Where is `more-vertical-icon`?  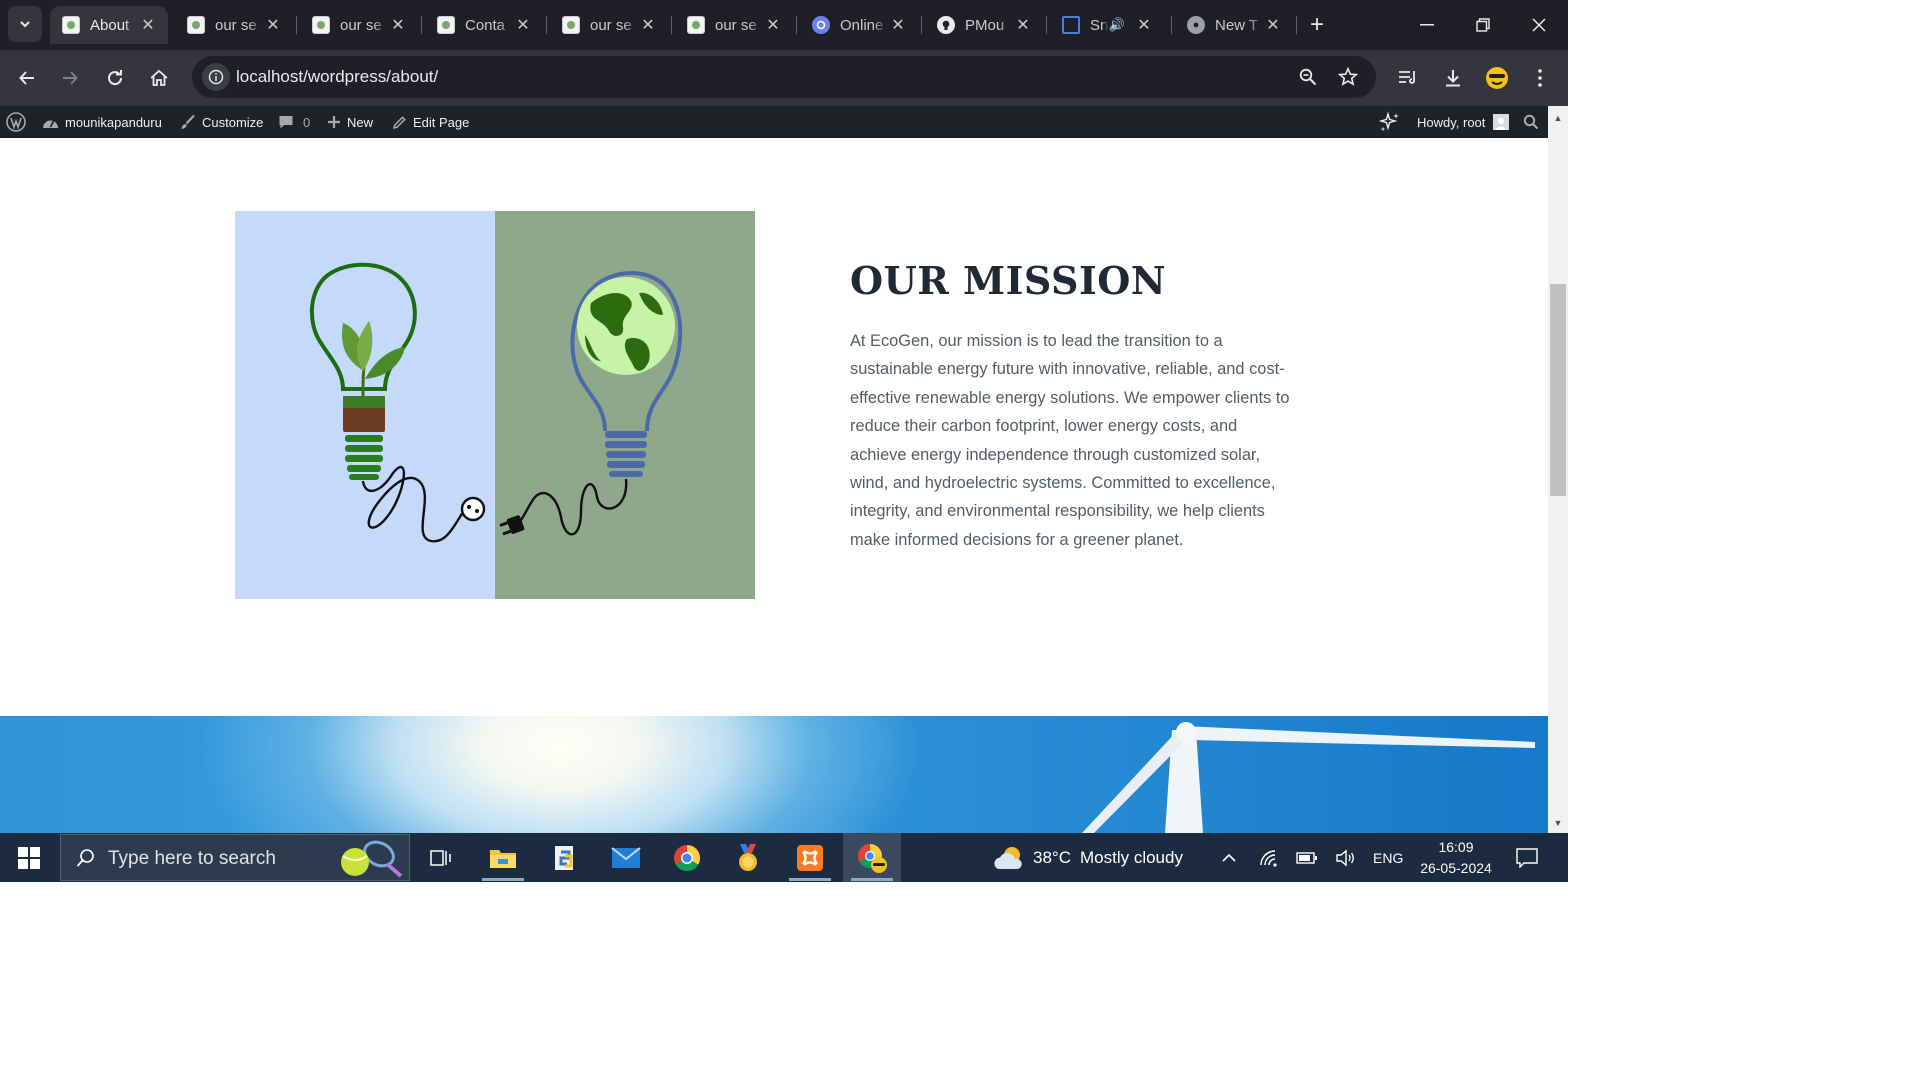 more-vertical-icon is located at coordinates (1540, 78).